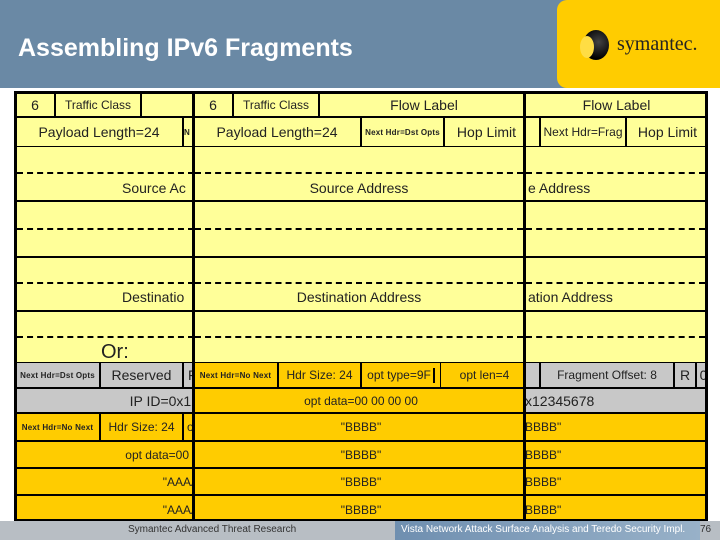 The image size is (720, 540). I want to click on frag-next-header-cell: Next Hdr=Dst Opts, so click(58, 375).